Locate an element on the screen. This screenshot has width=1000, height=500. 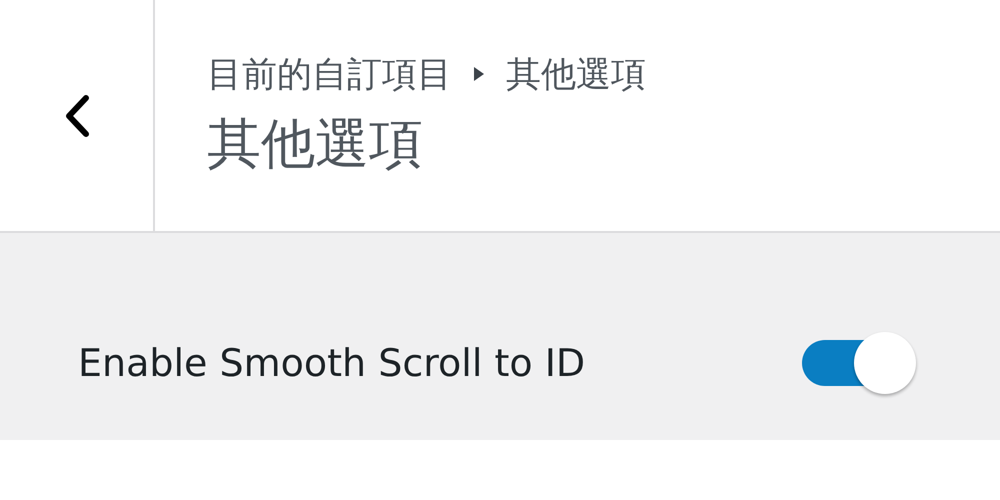
breadcrumb-item: 目前的自訂項目 is located at coordinates (329, 75).